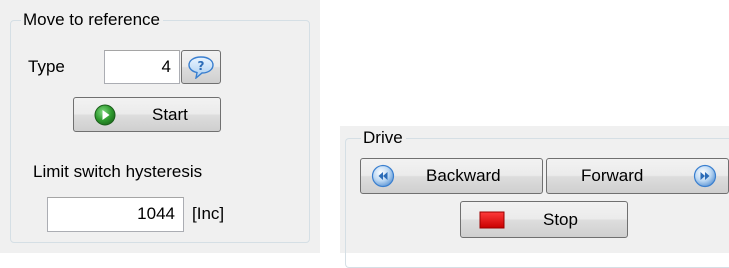 This screenshot has height=268, width=729. I want to click on type-label: Type, so click(46, 66).